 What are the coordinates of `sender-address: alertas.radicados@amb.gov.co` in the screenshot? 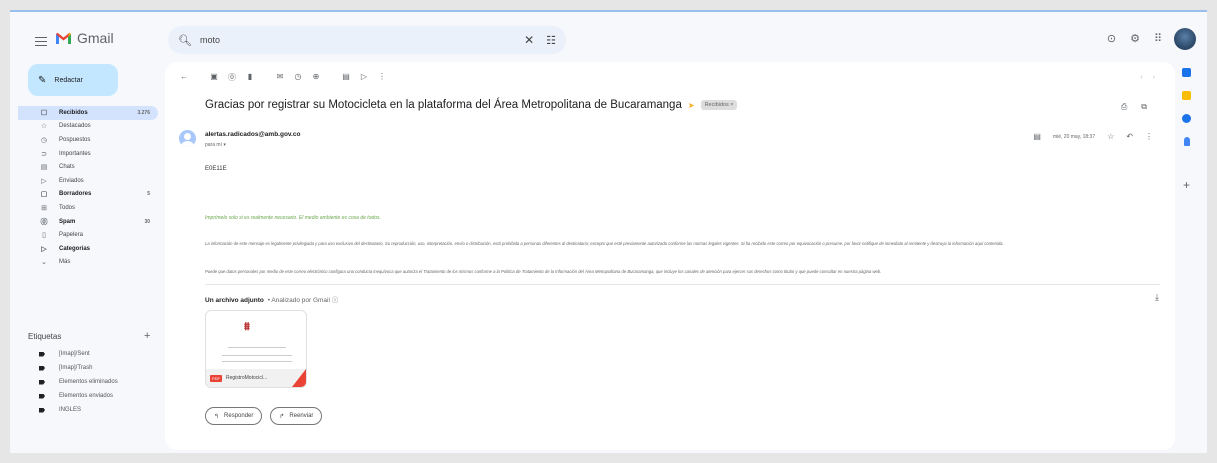 It's located at (252, 134).